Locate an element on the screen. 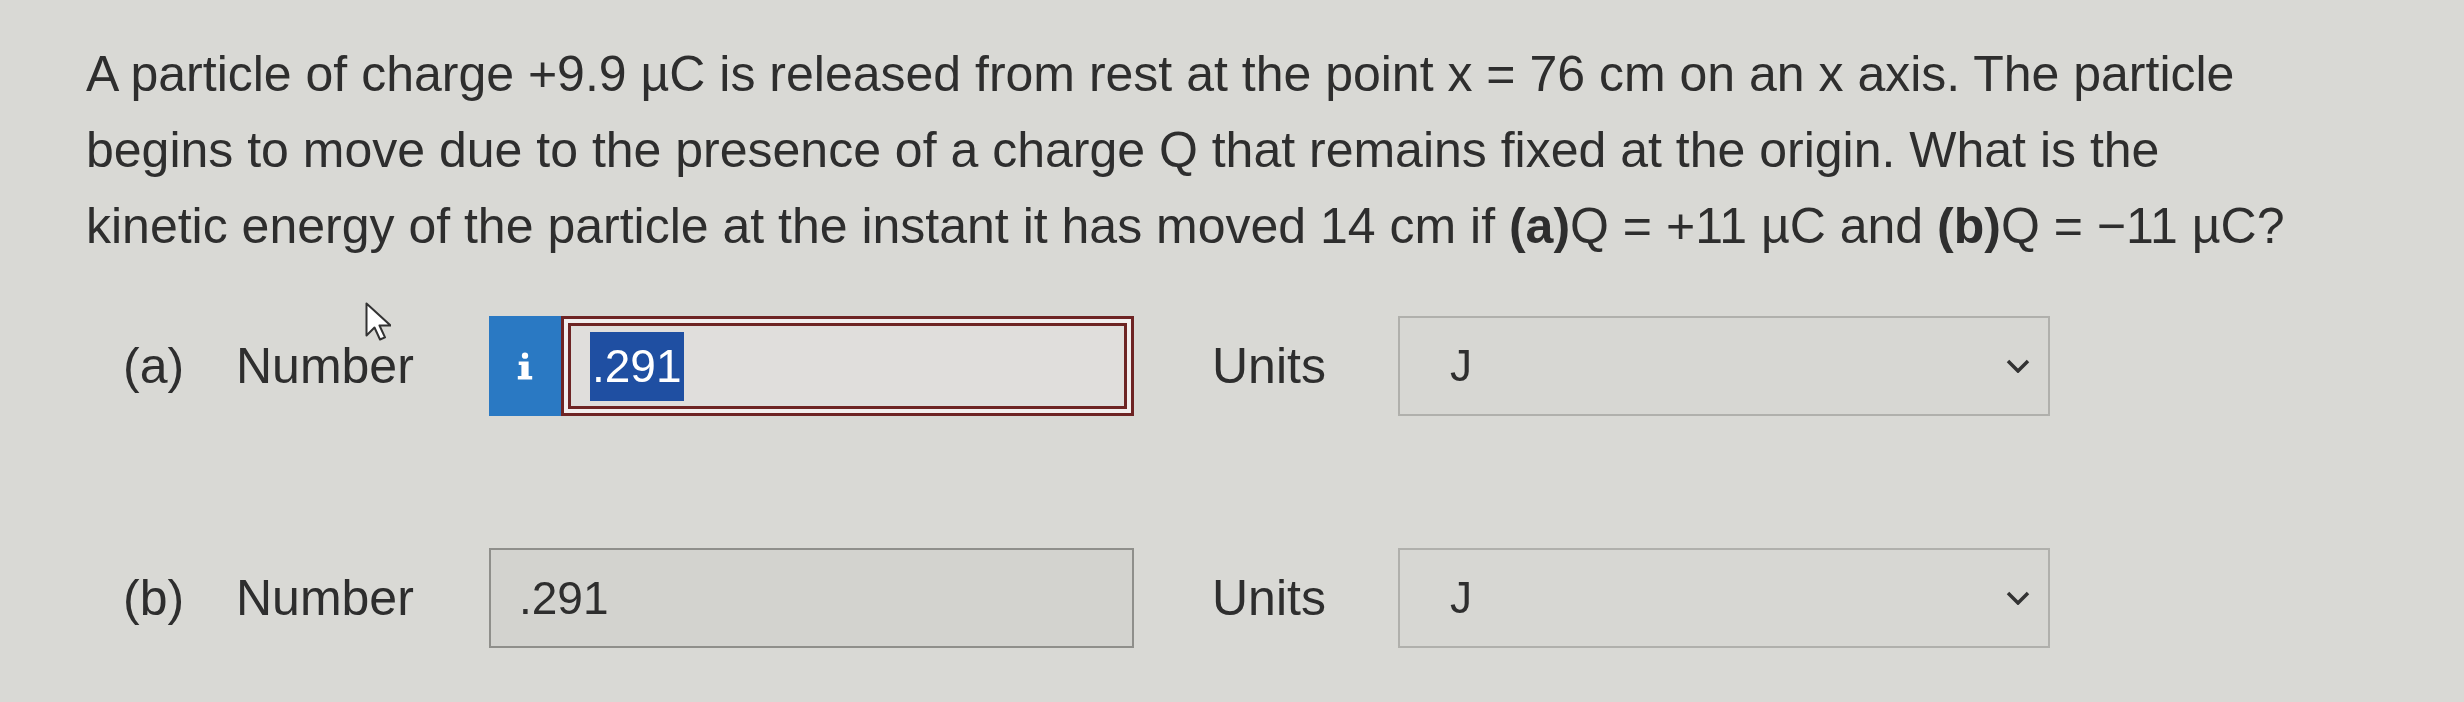 The image size is (2464, 702). info-icon is located at coordinates (525, 366).